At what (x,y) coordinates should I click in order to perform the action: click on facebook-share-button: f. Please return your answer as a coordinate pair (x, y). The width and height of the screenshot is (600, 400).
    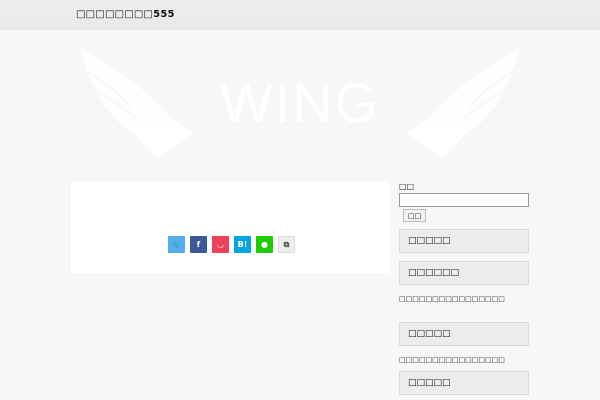
    Looking at the image, I should click on (198, 244).